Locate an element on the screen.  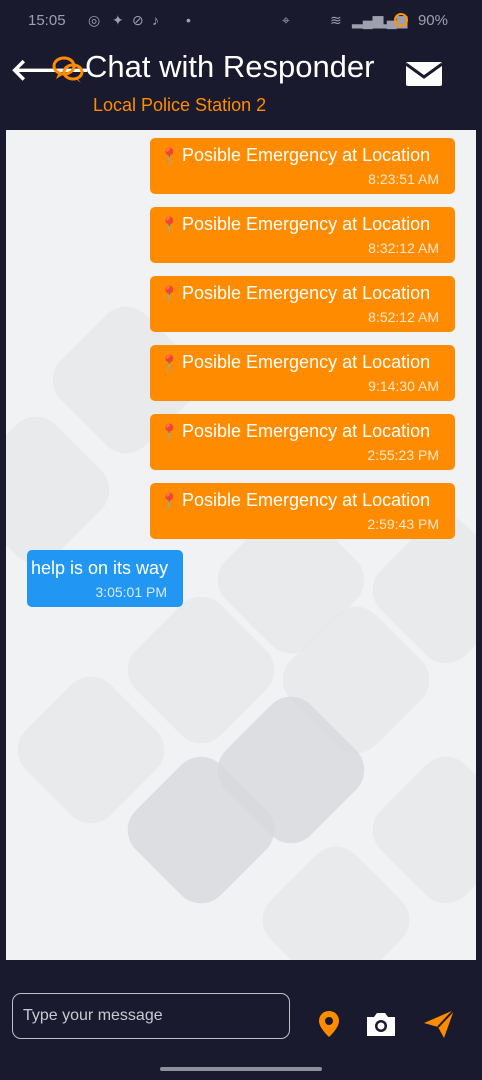
back-button: 🡐 is located at coordinates (50, 71).